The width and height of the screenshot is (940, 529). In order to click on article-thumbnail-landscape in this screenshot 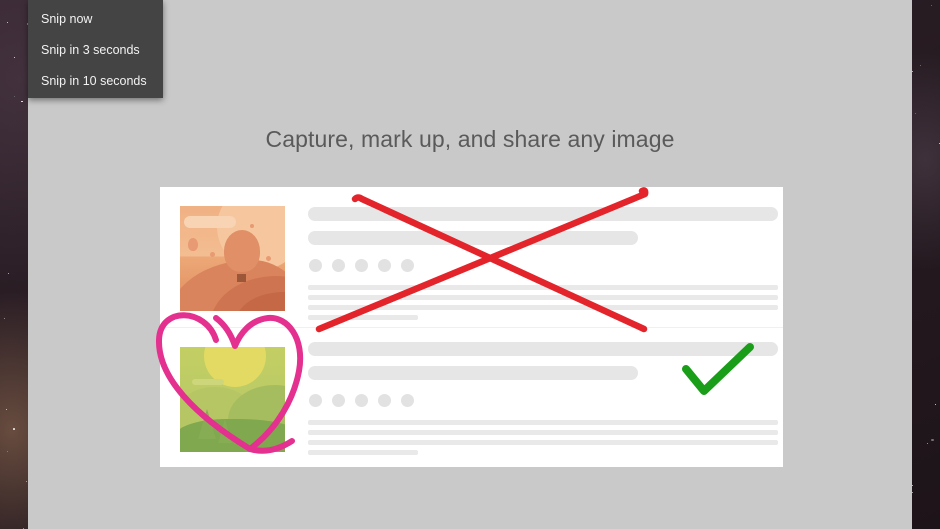, I will do `click(232, 399)`.